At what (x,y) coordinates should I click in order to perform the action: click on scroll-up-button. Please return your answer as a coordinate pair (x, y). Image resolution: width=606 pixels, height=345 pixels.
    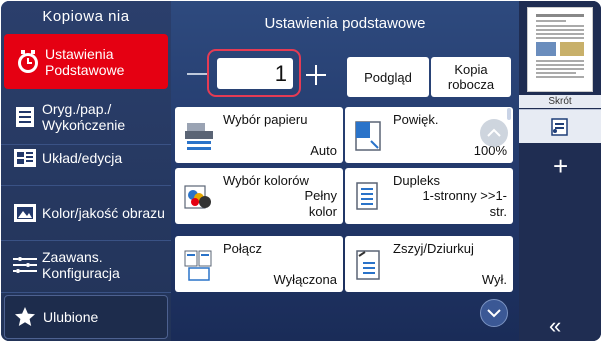
    Looking at the image, I should click on (494, 133).